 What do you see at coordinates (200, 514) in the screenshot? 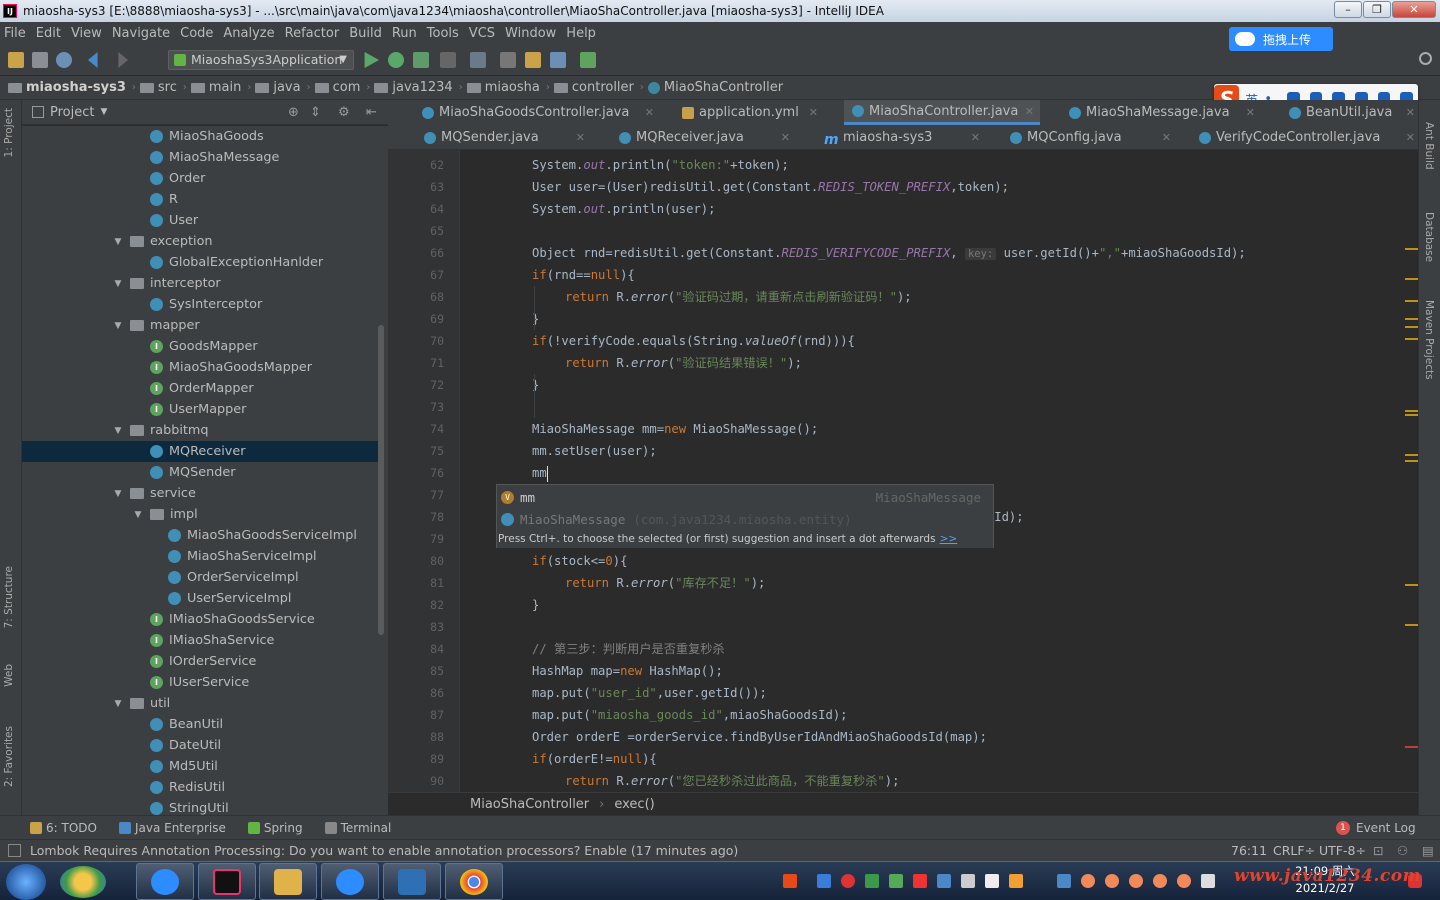
I see `tree-item: ▼ impl` at bounding box center [200, 514].